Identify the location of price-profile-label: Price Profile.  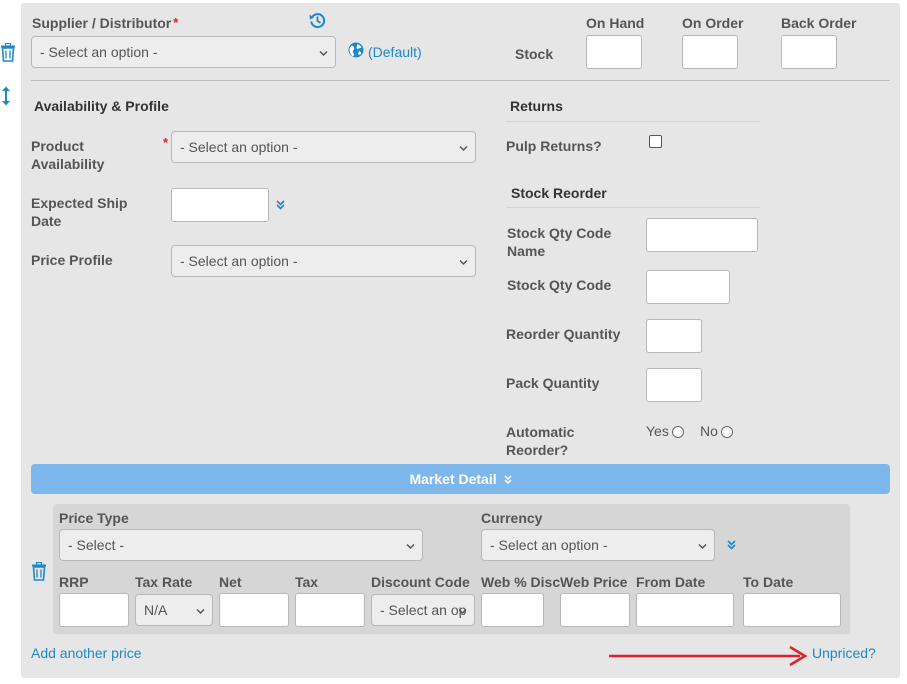
(72, 260).